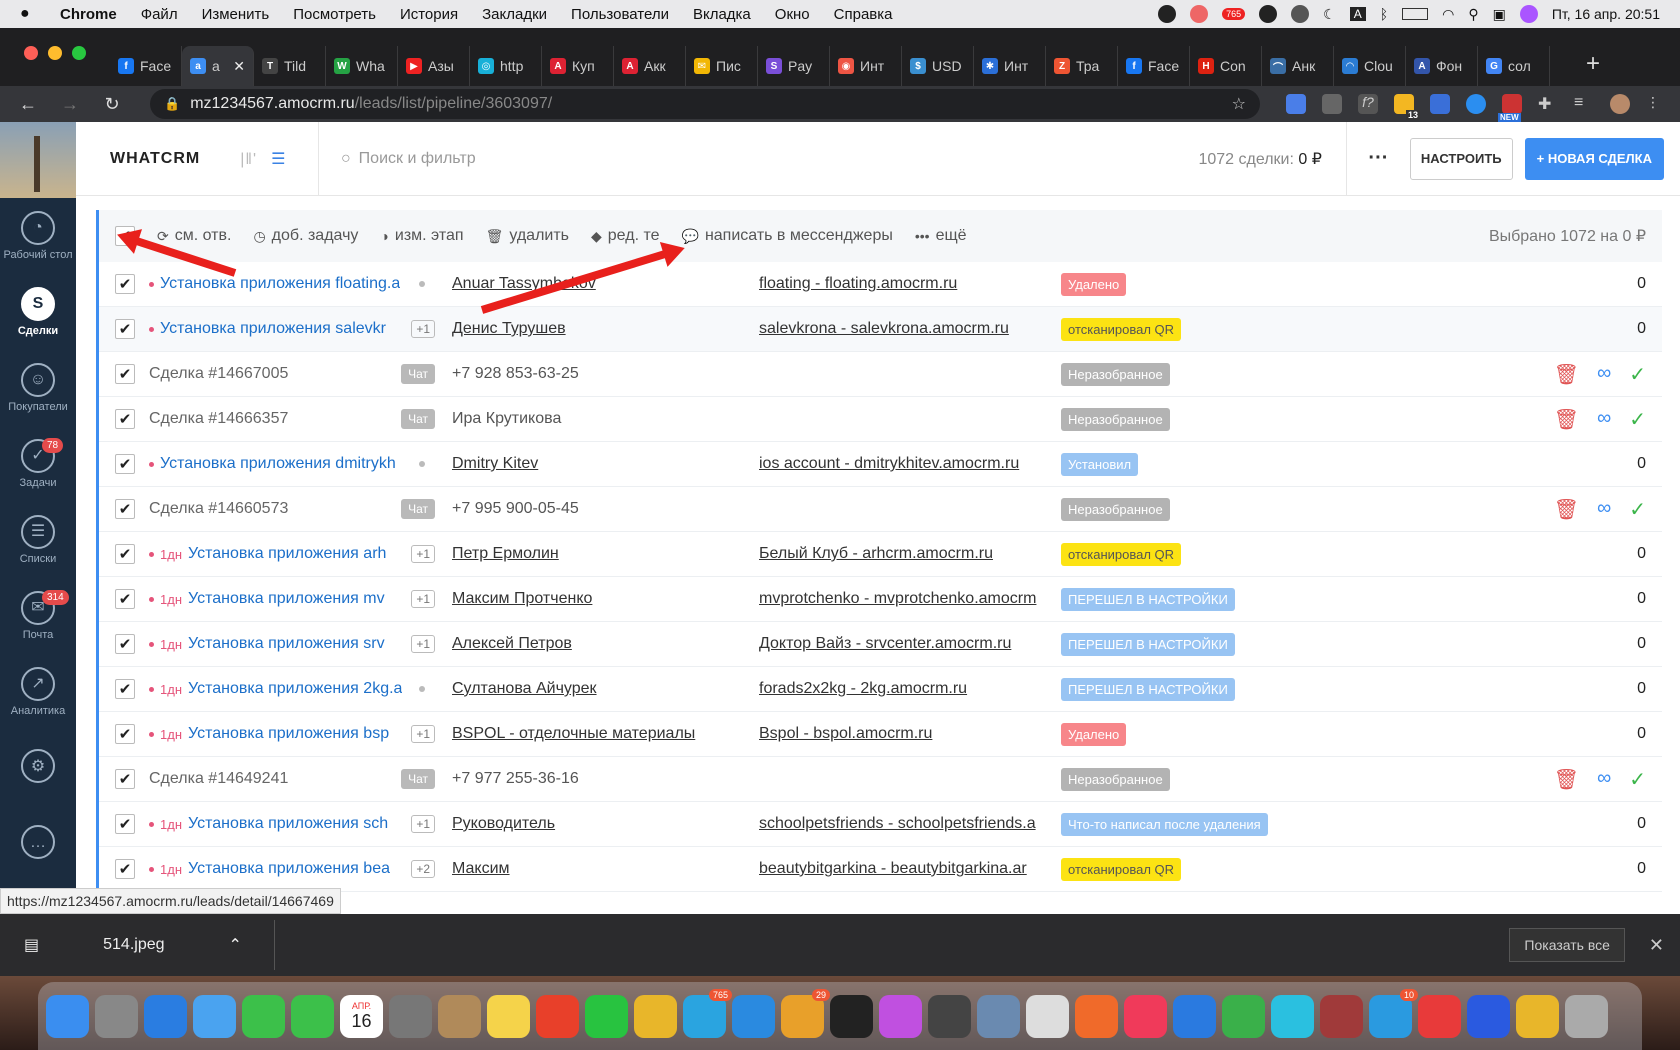 Image resolution: width=1680 pixels, height=1050 pixels. What do you see at coordinates (1296, 104) in the screenshot?
I see `translate-extension-icon` at bounding box center [1296, 104].